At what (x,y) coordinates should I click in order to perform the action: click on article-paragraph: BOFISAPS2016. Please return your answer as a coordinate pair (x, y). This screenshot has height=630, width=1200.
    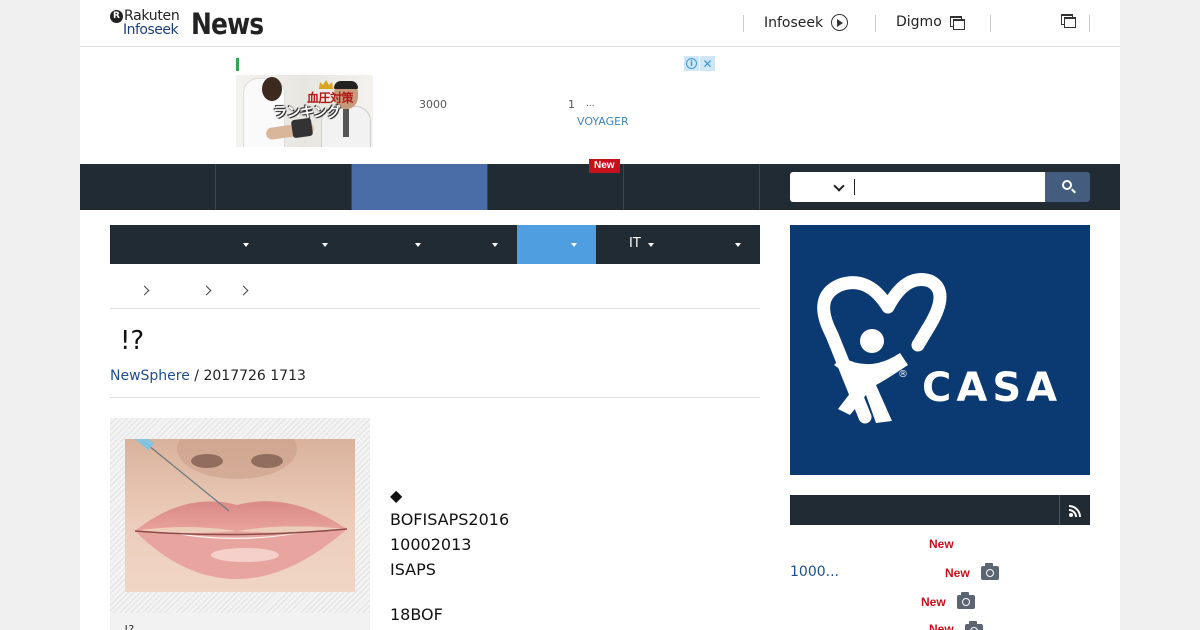
    Looking at the image, I should click on (450, 519).